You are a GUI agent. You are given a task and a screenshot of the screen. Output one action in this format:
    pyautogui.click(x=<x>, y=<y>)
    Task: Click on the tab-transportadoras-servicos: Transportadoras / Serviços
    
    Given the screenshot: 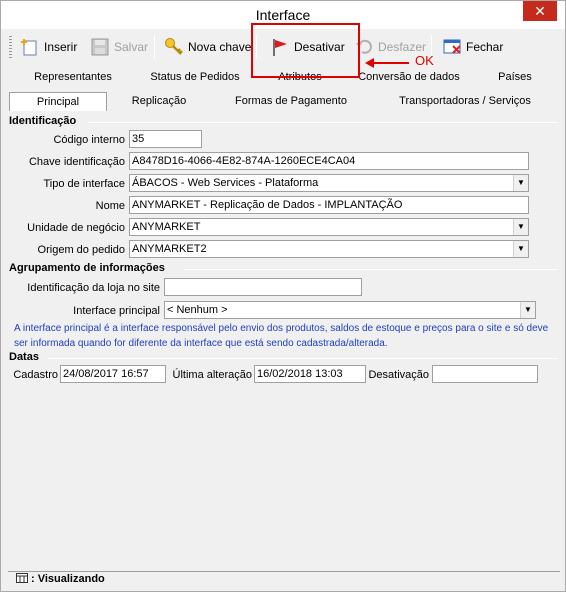 What is the action you would take?
    pyautogui.click(x=465, y=102)
    